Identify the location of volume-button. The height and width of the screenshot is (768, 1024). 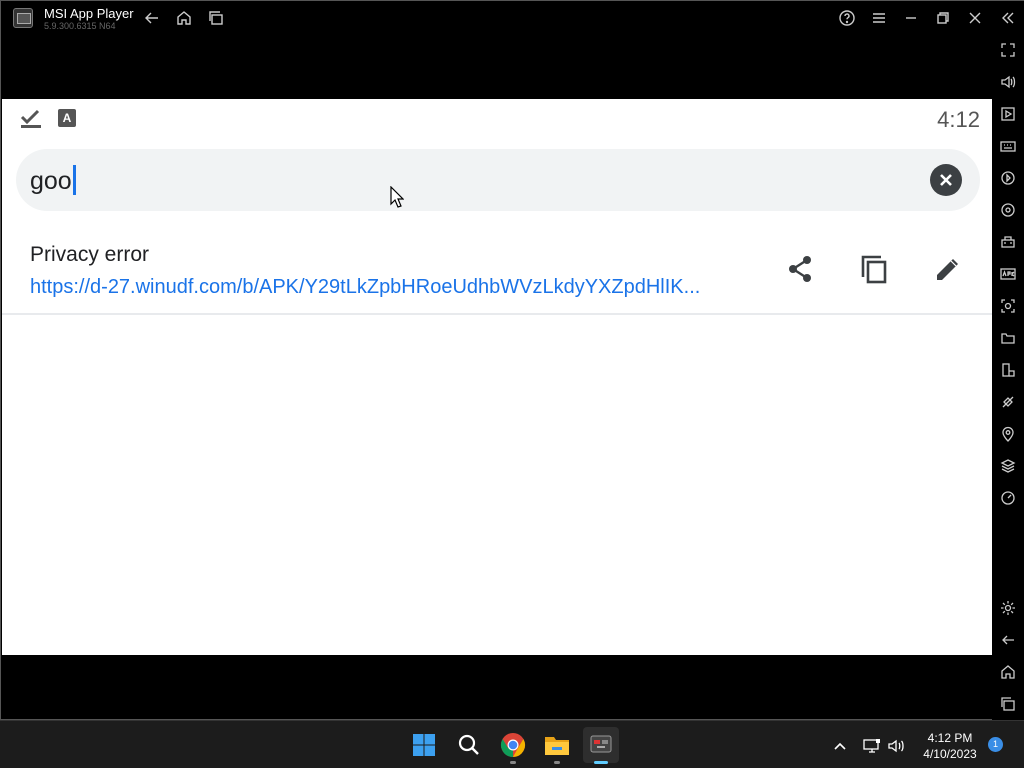
(1008, 82).